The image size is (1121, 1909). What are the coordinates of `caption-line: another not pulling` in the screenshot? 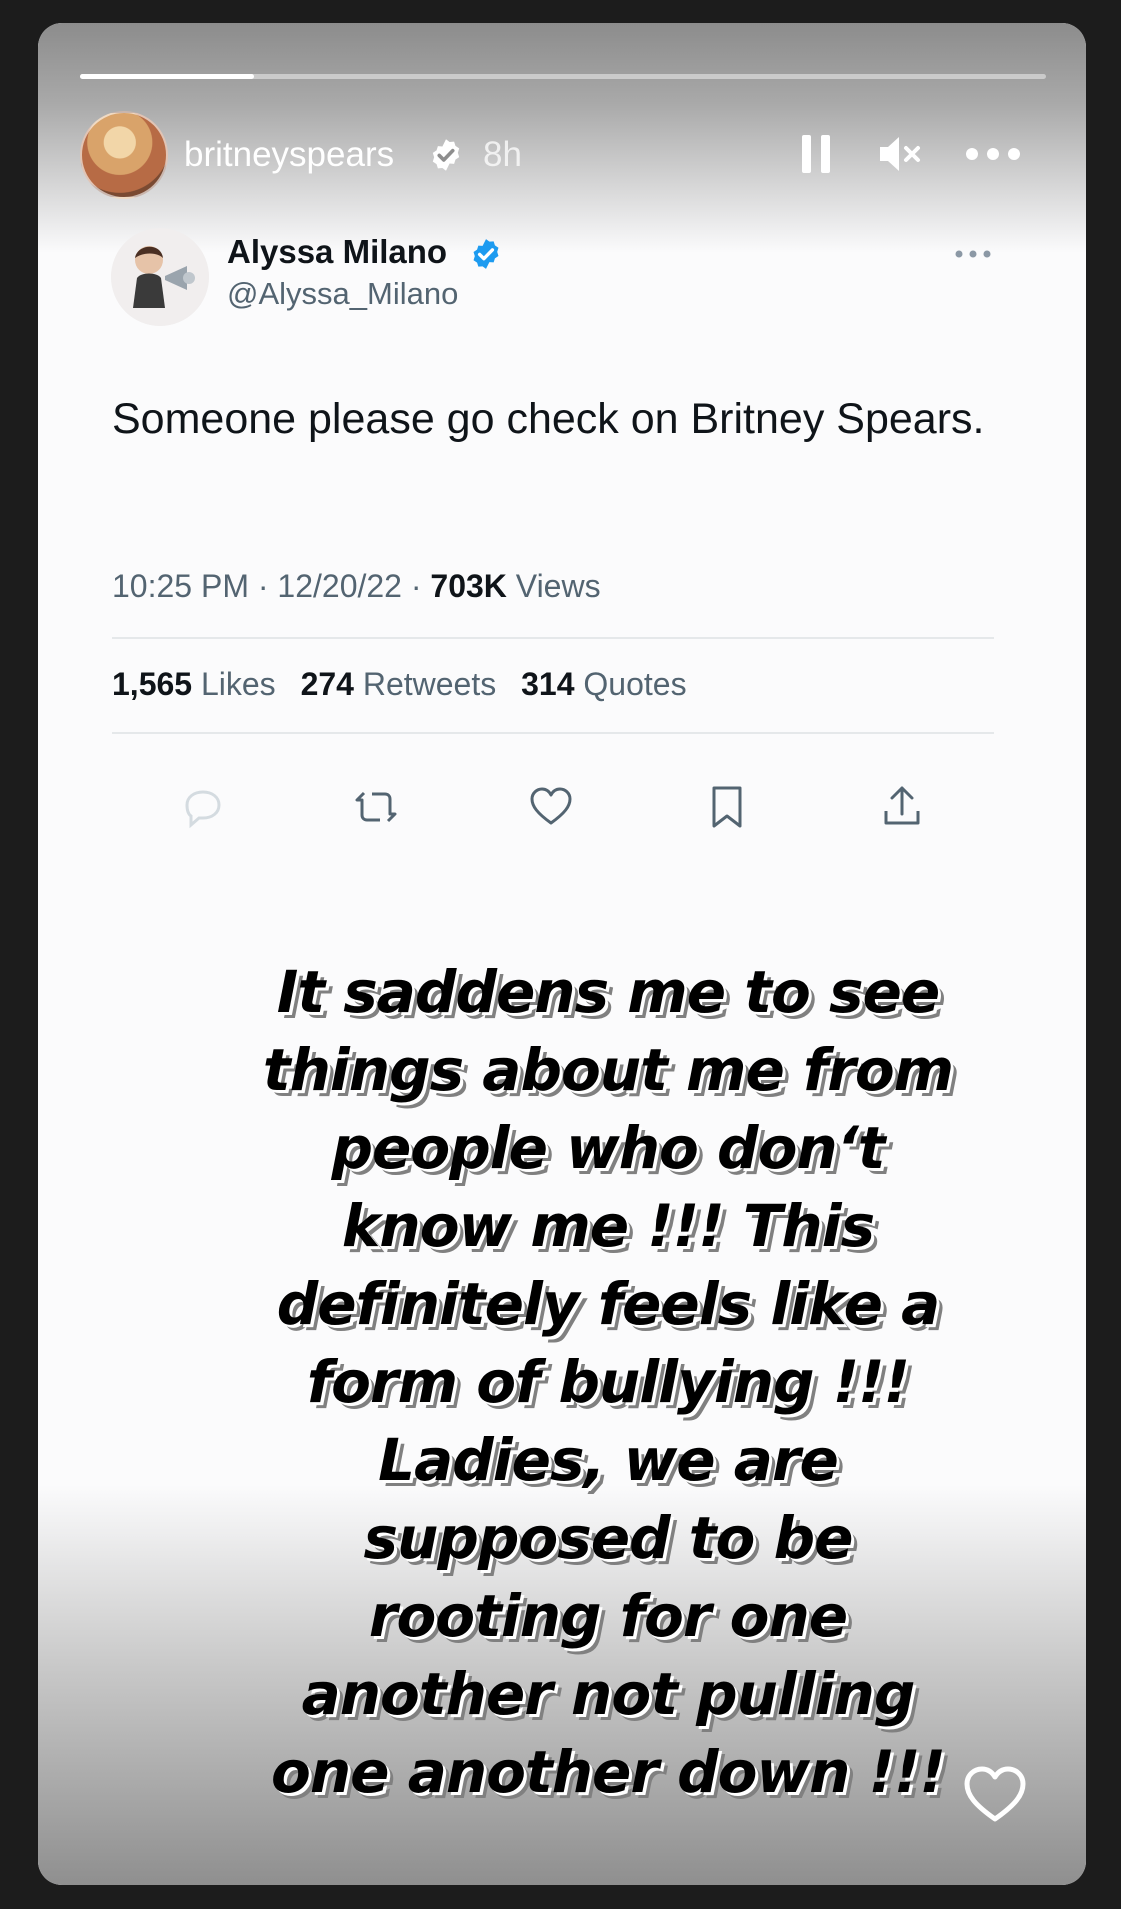 It's located at (608, 1694).